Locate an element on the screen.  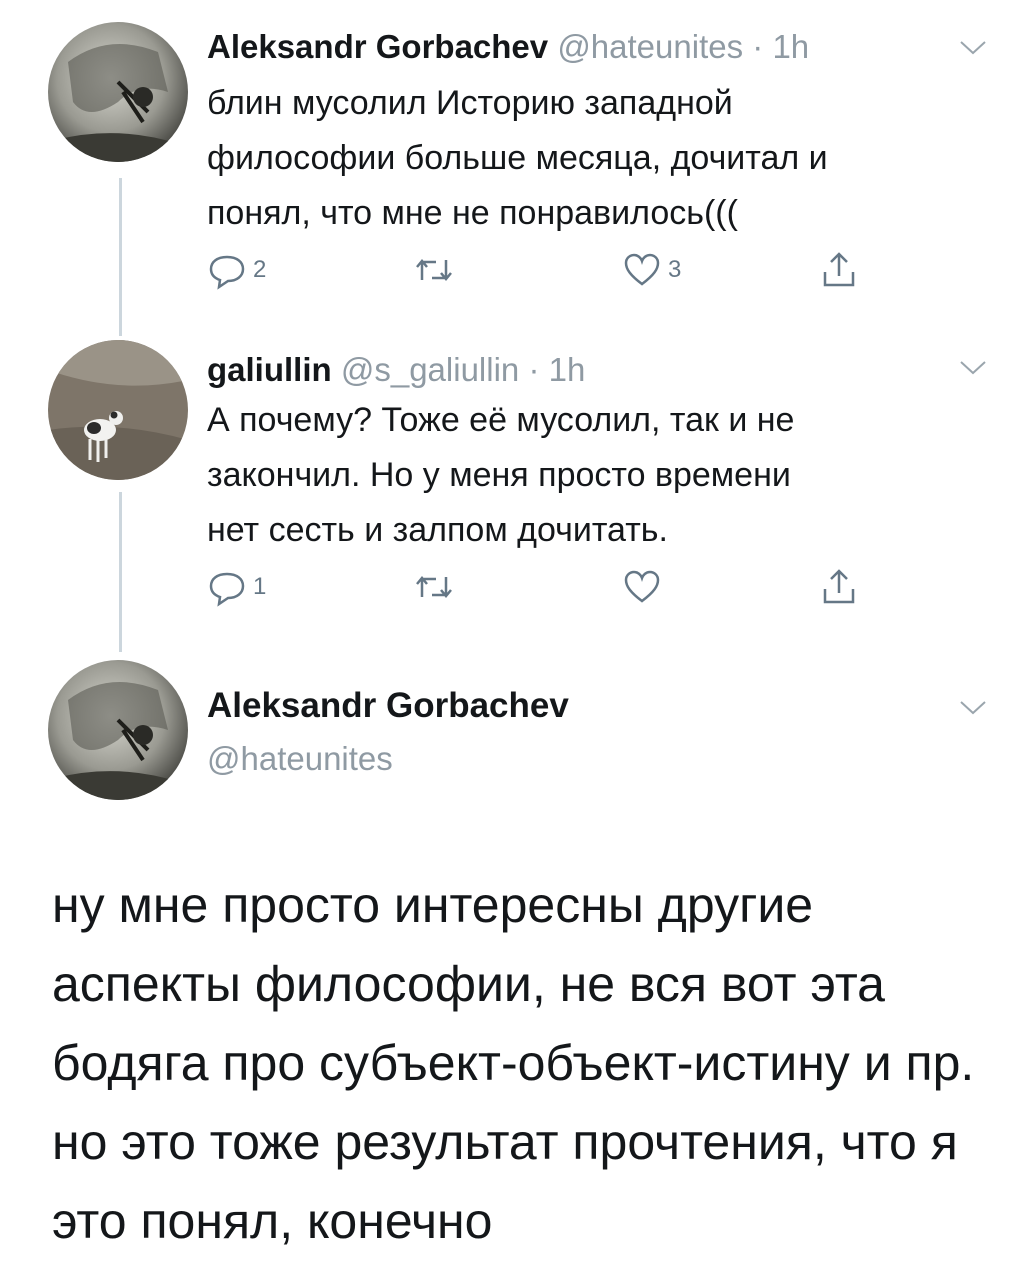
reply-button: 1 is located at coordinates (236, 587).